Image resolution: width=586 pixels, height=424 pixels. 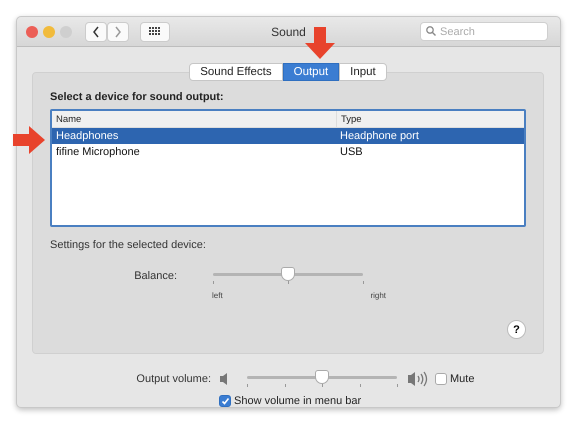 I want to click on column-header: Type, so click(x=430, y=119).